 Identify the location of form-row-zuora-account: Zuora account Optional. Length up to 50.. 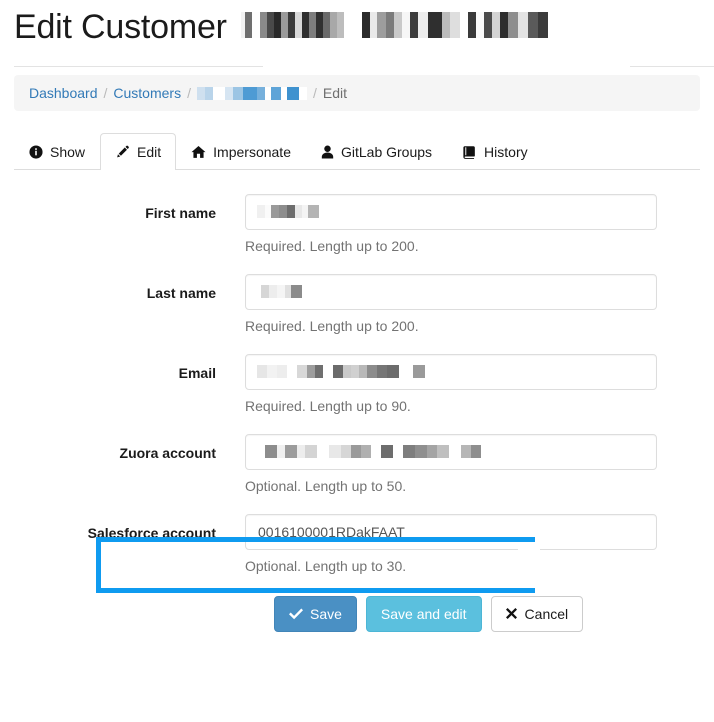
(357, 474).